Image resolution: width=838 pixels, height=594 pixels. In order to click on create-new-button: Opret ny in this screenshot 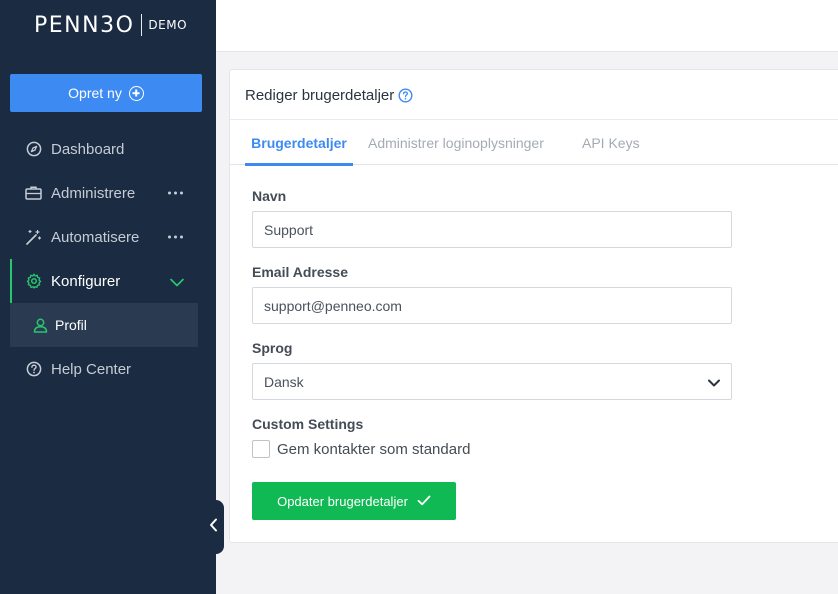, I will do `click(106, 93)`.